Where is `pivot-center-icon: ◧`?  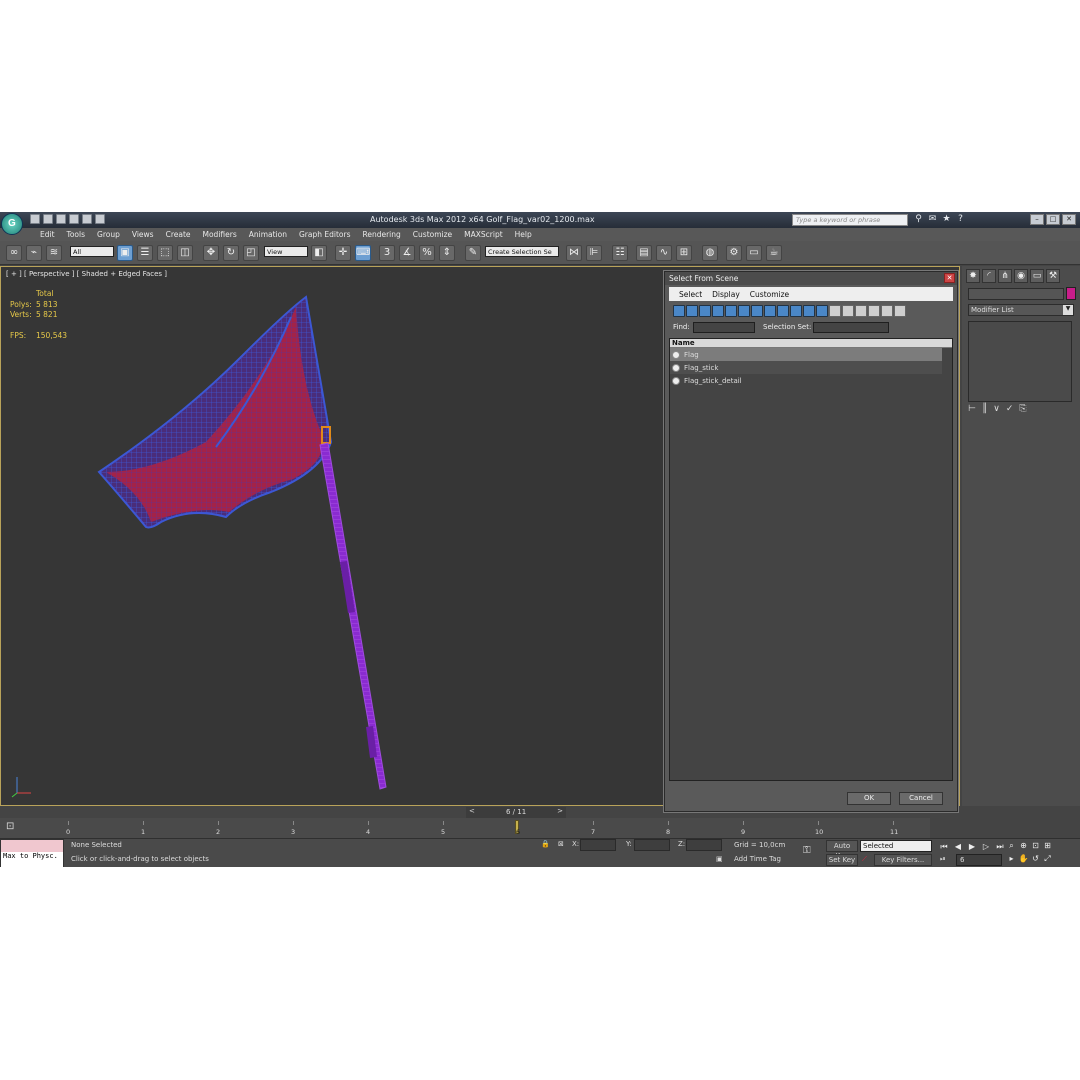
pivot-center-icon: ◧ is located at coordinates (319, 253).